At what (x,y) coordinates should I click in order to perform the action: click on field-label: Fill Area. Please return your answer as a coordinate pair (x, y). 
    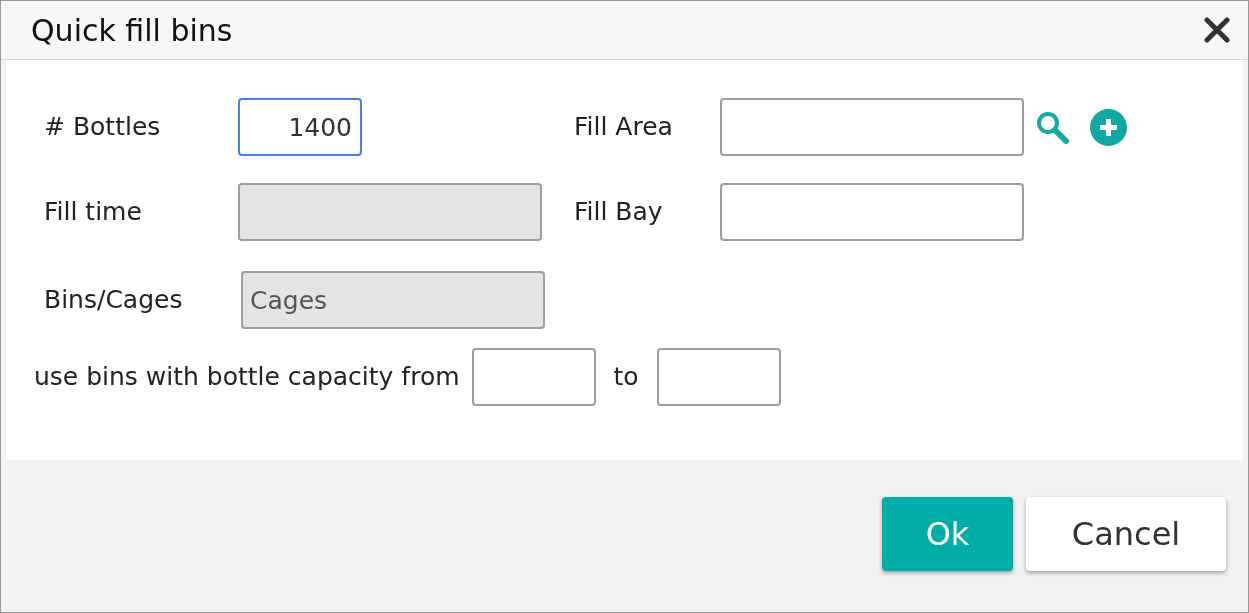
    Looking at the image, I should click on (624, 127).